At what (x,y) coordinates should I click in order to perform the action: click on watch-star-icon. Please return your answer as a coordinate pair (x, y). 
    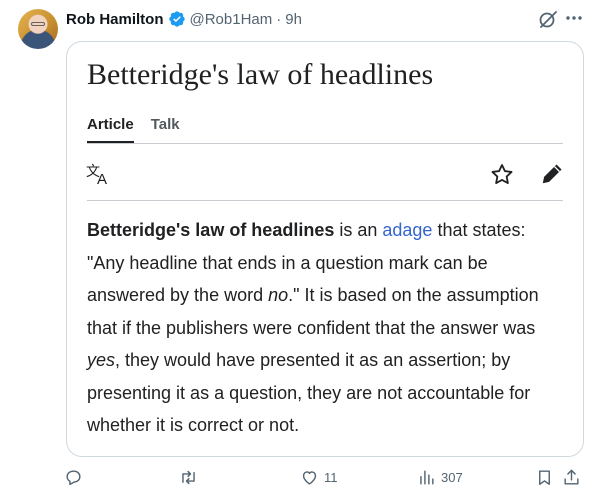
    Looking at the image, I should click on (502, 175).